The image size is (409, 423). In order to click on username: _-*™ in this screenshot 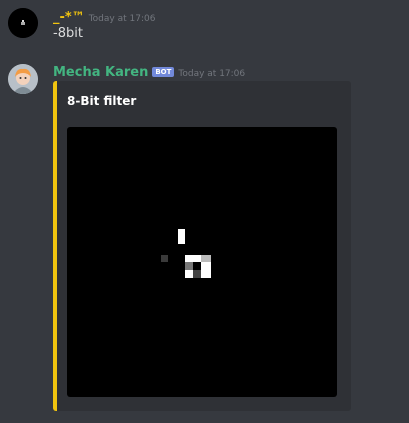, I will do `click(69, 17)`.